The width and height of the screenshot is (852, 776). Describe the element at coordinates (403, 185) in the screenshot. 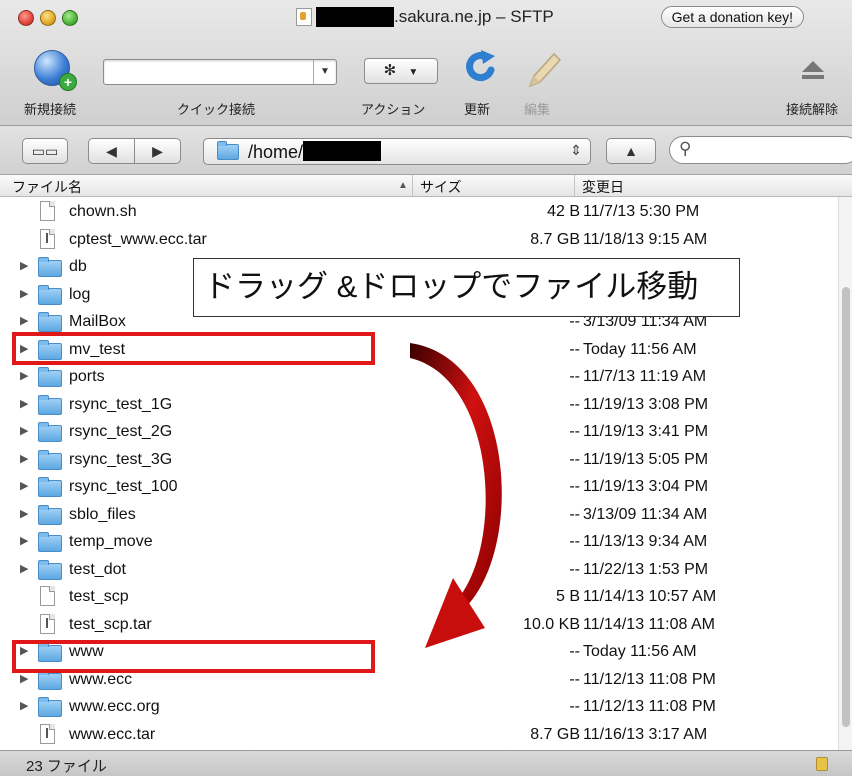

I see `sort-ascending-icon: ▲` at that location.